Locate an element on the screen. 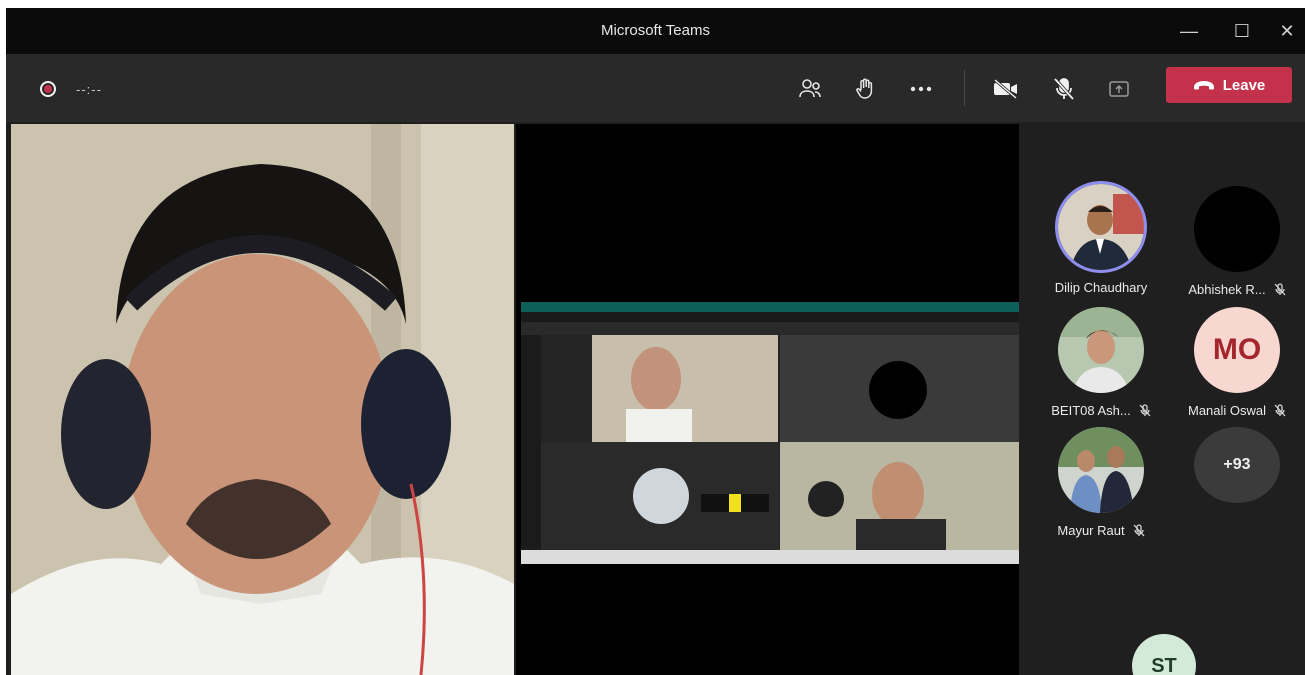 The width and height of the screenshot is (1305, 675). camera-toggle-button is located at coordinates (1006, 89).